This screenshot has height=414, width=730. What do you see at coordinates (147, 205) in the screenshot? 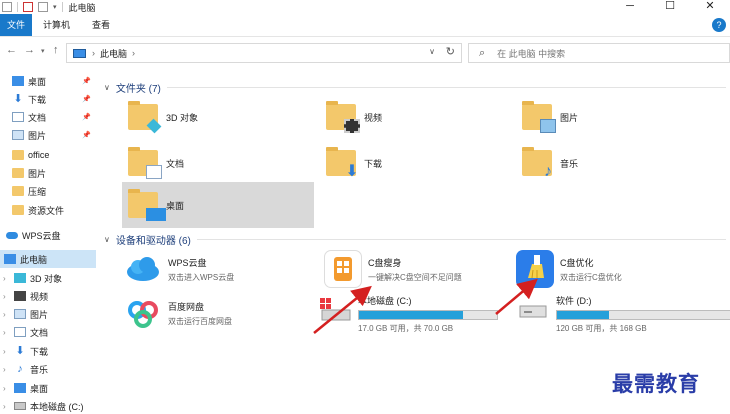
I see `desktop-icon` at bounding box center [147, 205].